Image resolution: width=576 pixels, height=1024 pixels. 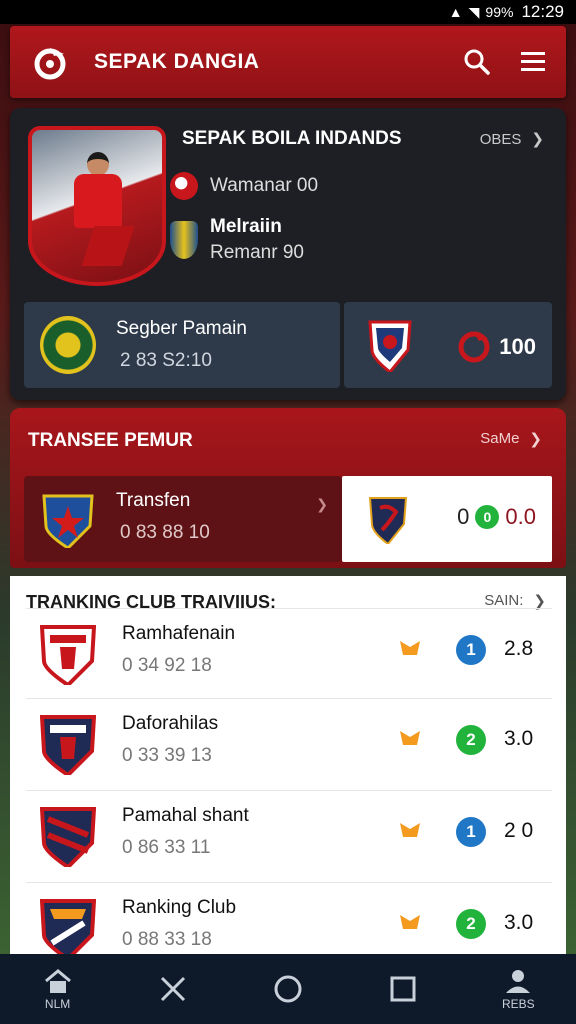 What do you see at coordinates (264, 185) in the screenshot?
I see `match-line-1-label: Wamanar 00` at bounding box center [264, 185].